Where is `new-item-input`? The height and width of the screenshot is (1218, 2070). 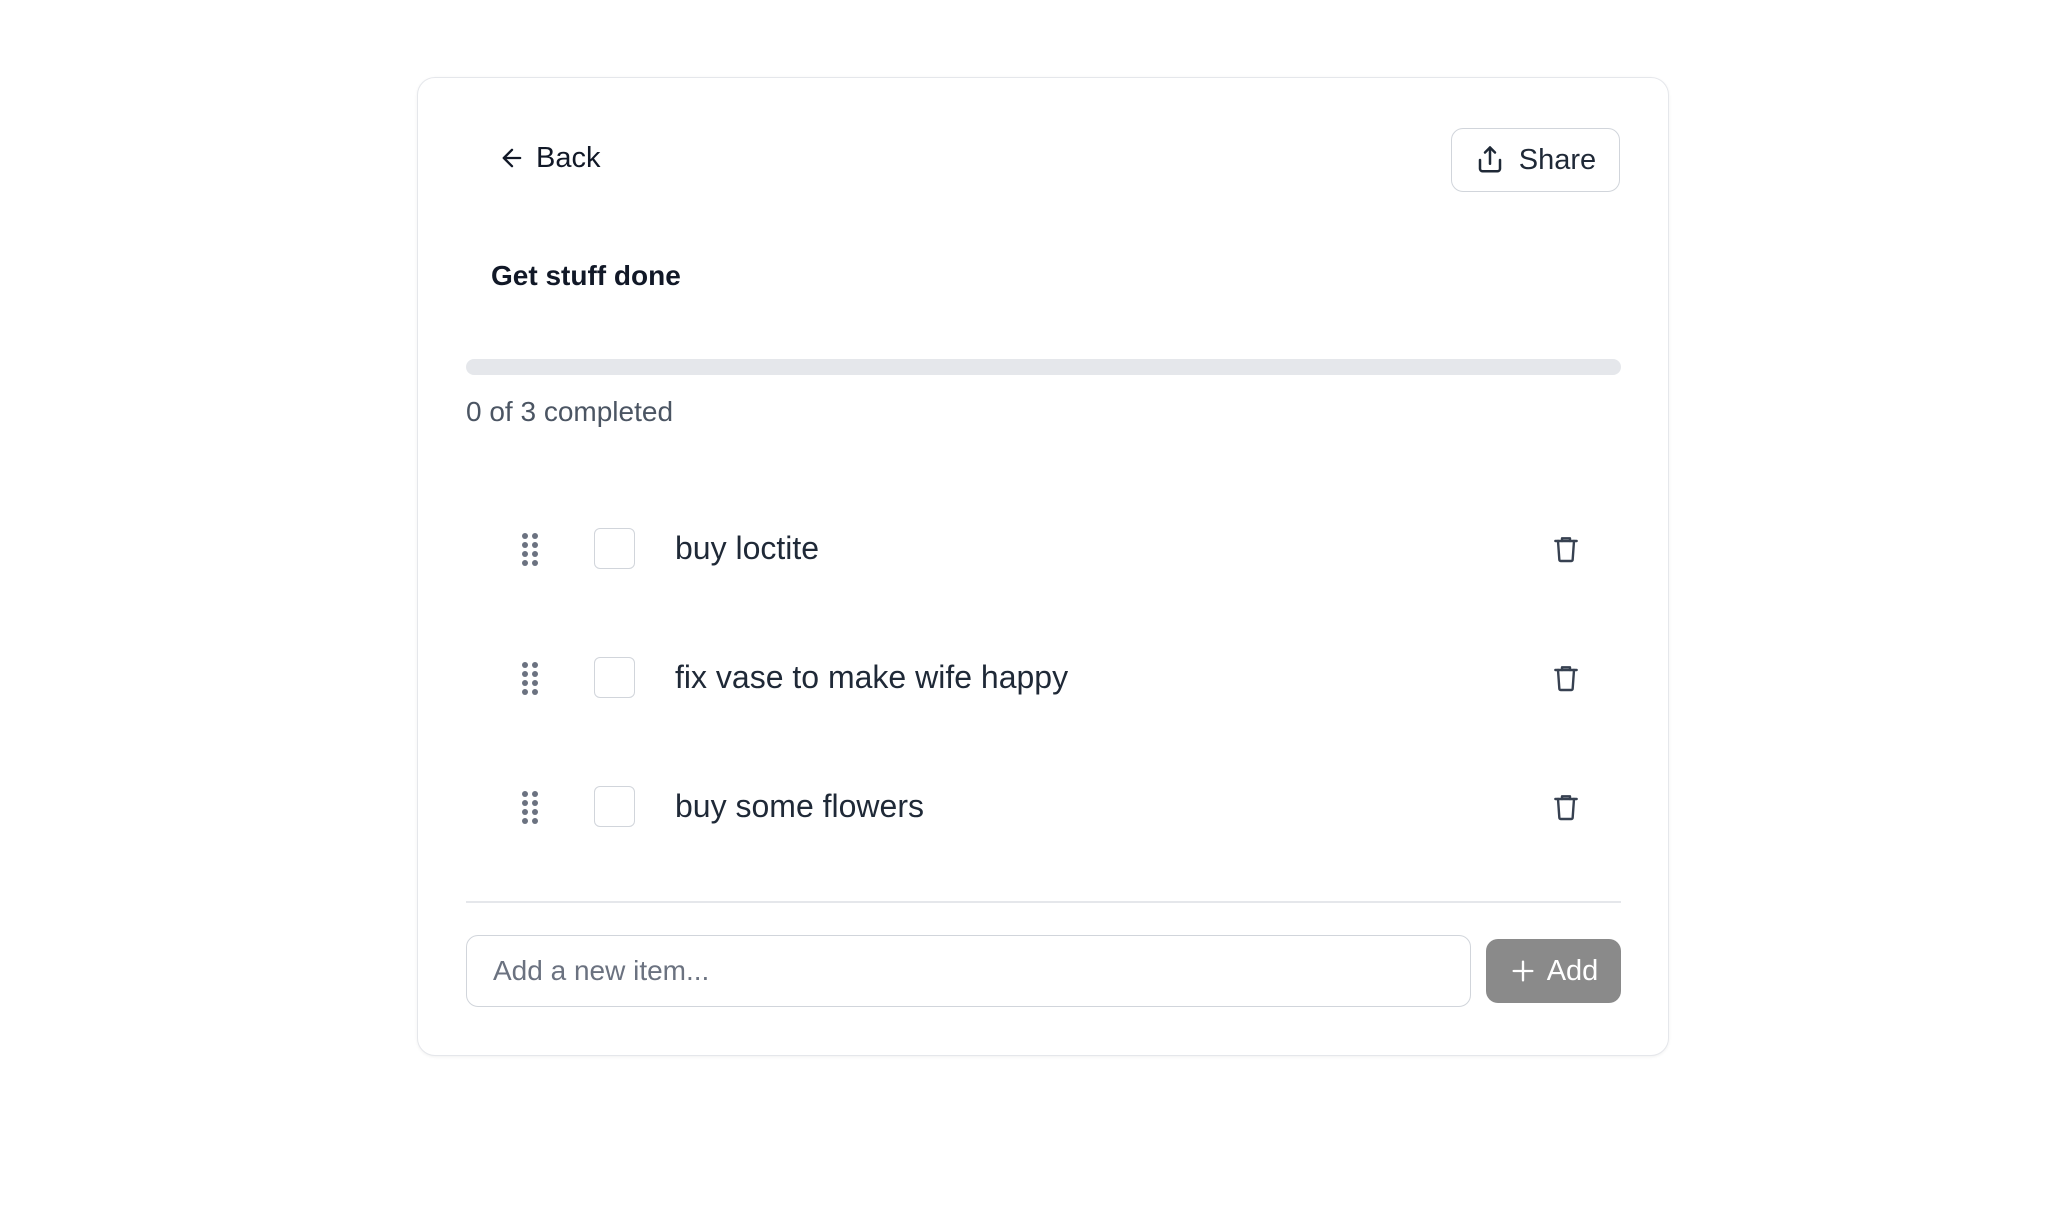
new-item-input is located at coordinates (968, 971).